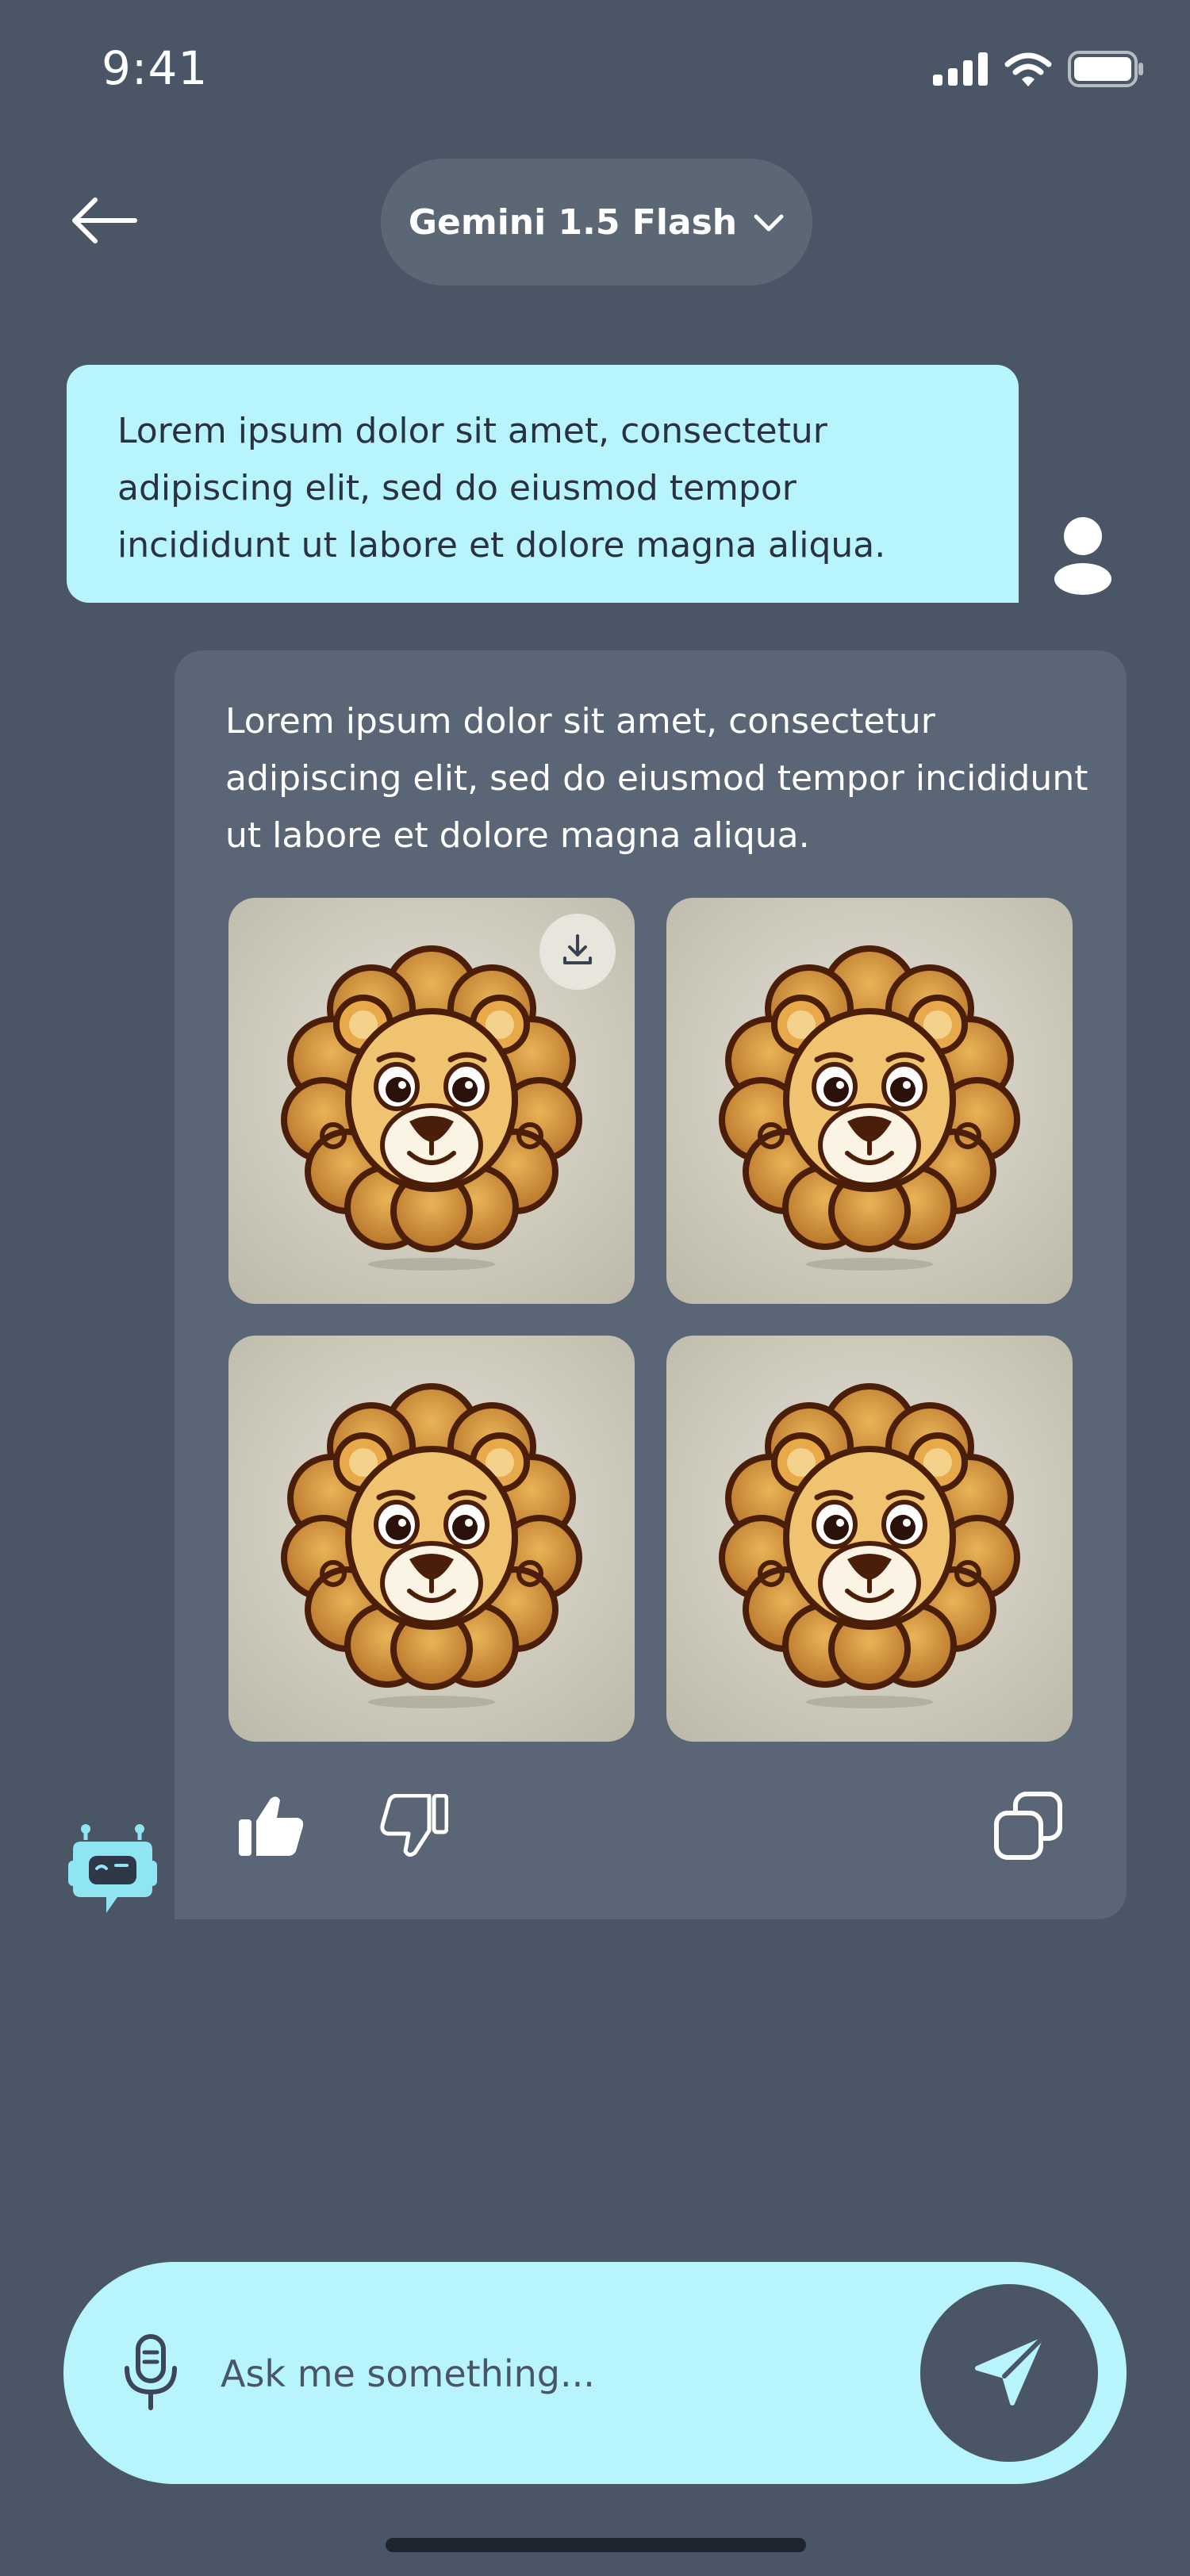 Image resolution: width=1190 pixels, height=2576 pixels. I want to click on status-time: 9:41, so click(155, 68).